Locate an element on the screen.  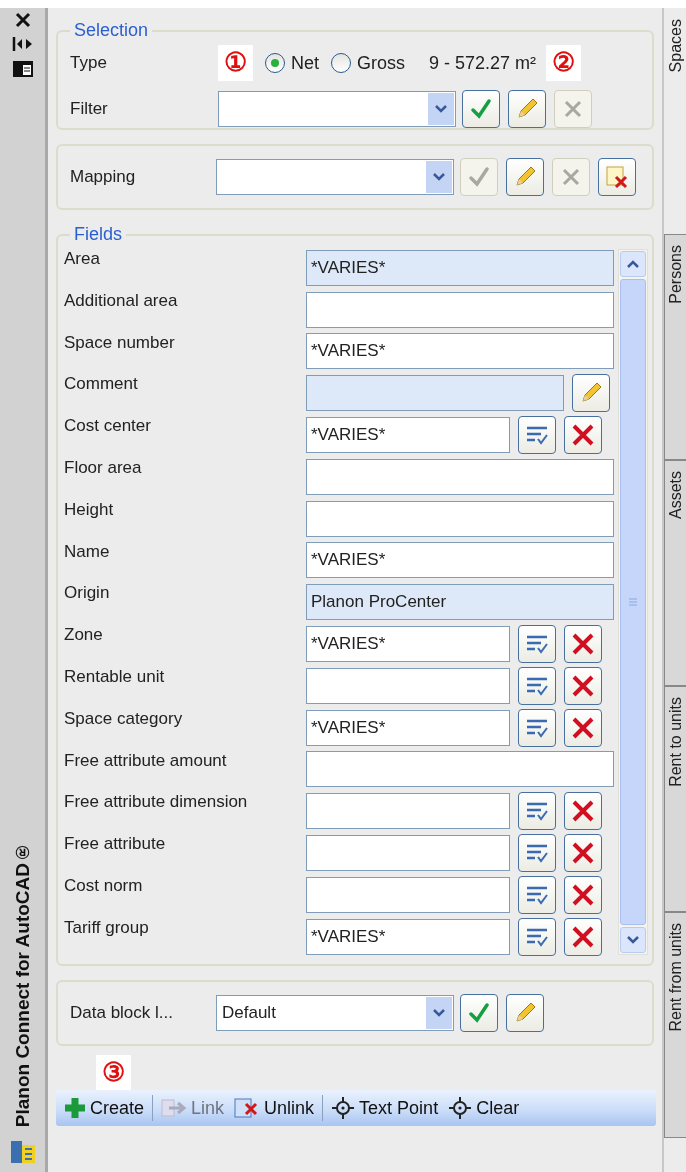
radio-button: Net is located at coordinates (292, 63).